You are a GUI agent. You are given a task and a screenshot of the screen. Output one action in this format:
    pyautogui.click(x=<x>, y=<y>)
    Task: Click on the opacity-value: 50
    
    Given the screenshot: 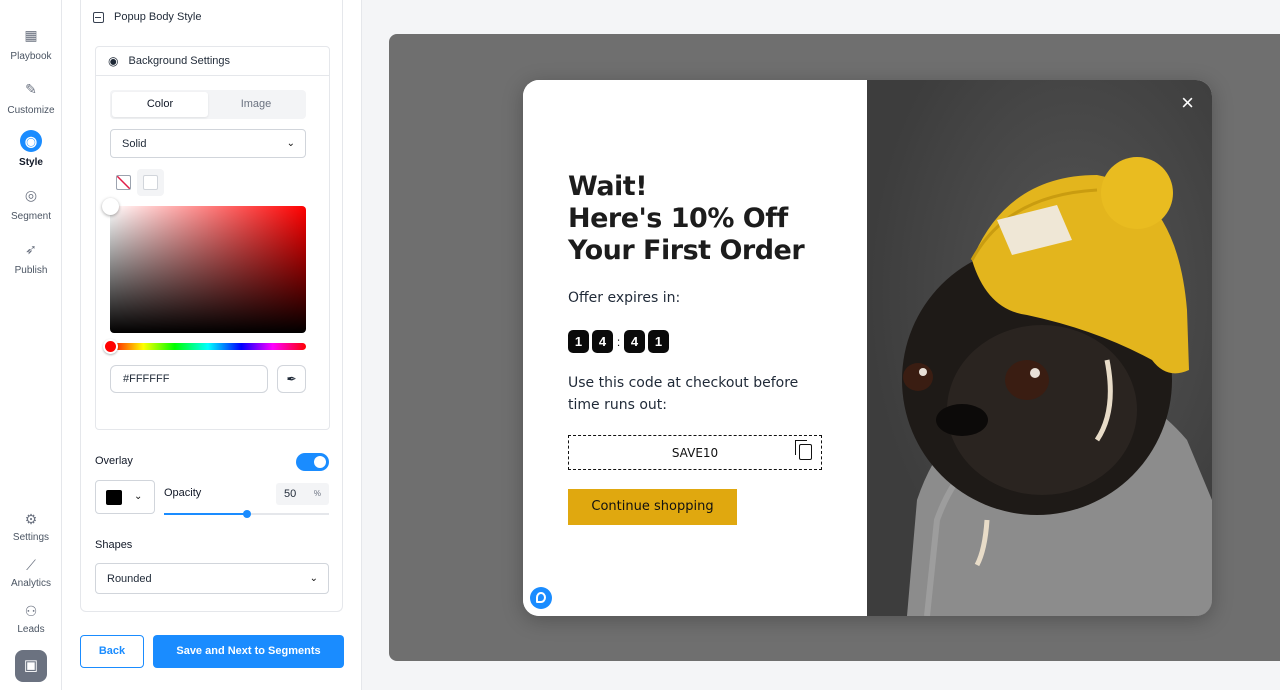 What is the action you would take?
    pyautogui.click(x=290, y=494)
    